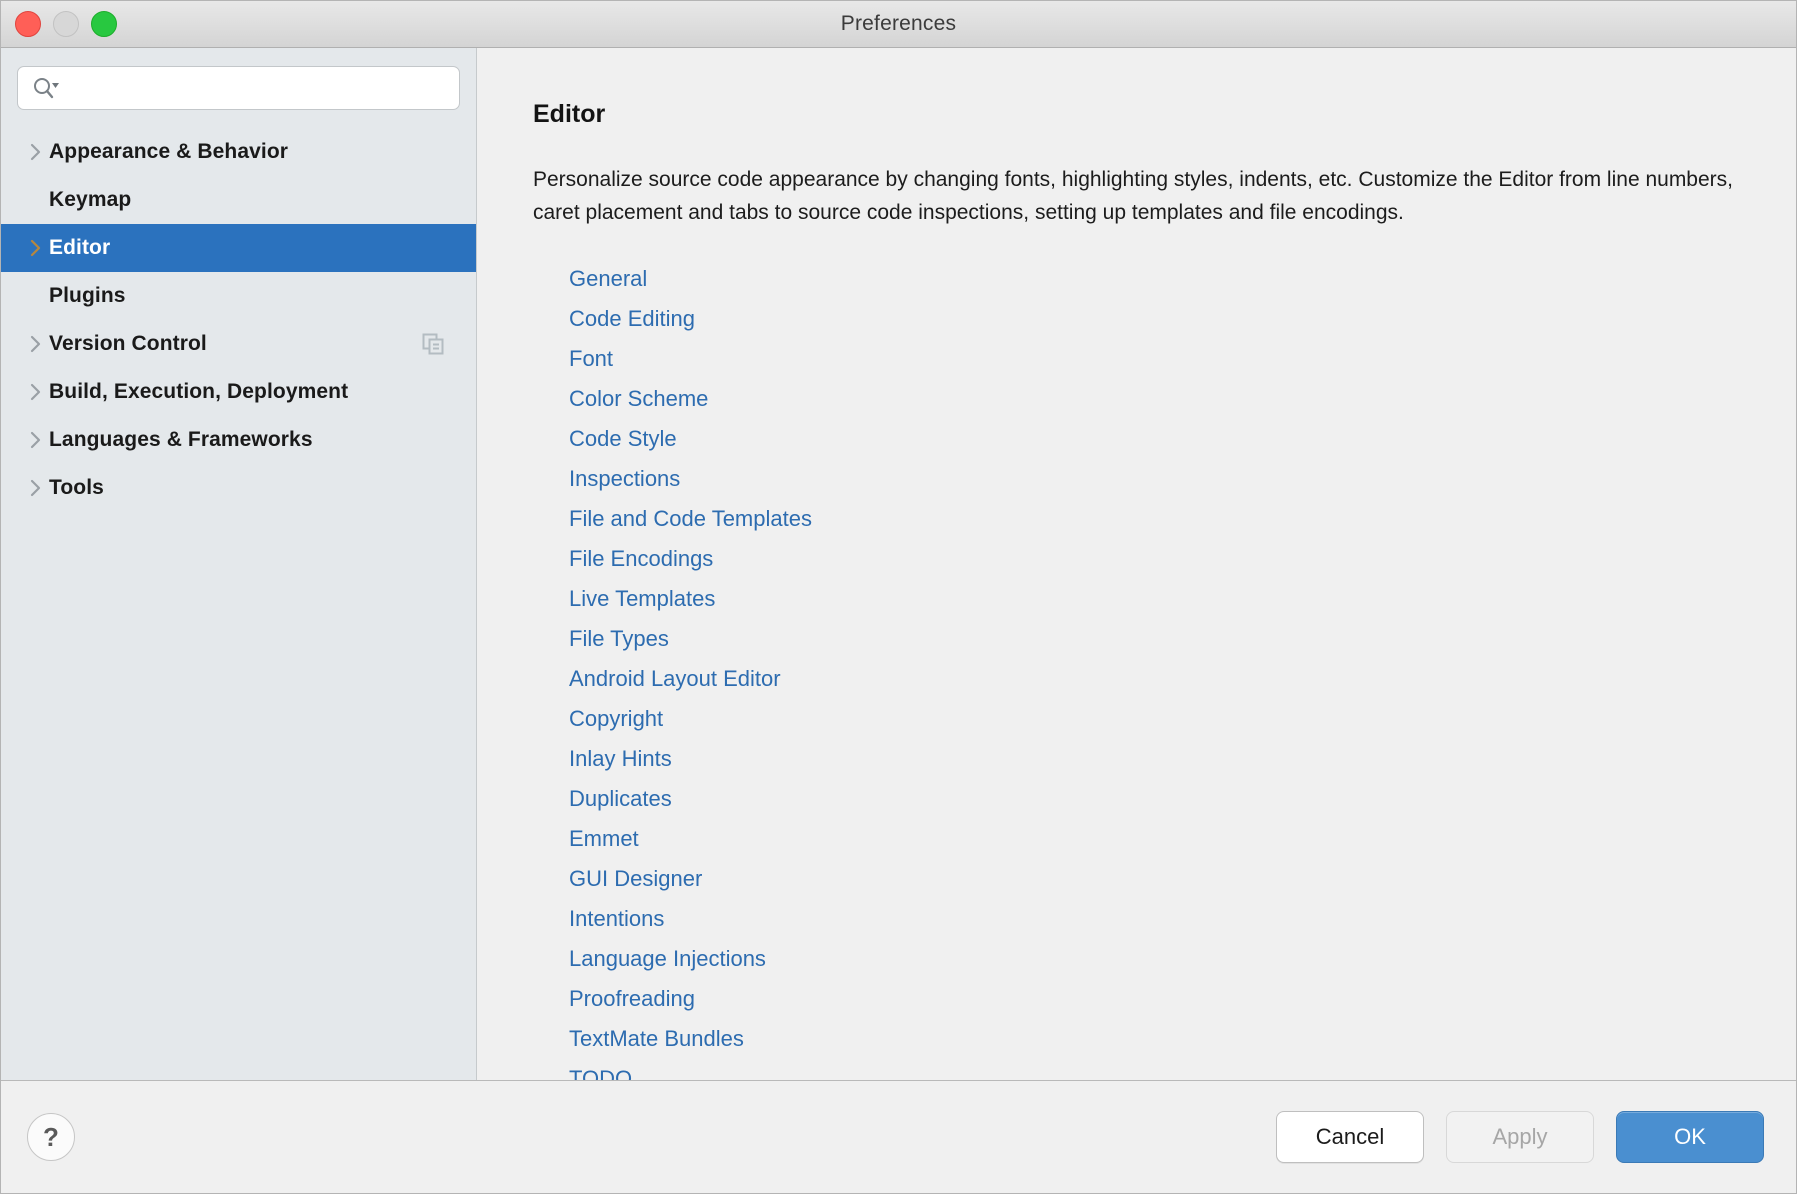 This screenshot has width=1797, height=1194. Describe the element at coordinates (238, 344) in the screenshot. I see `sidebar-item-version-control: Version Control` at that location.